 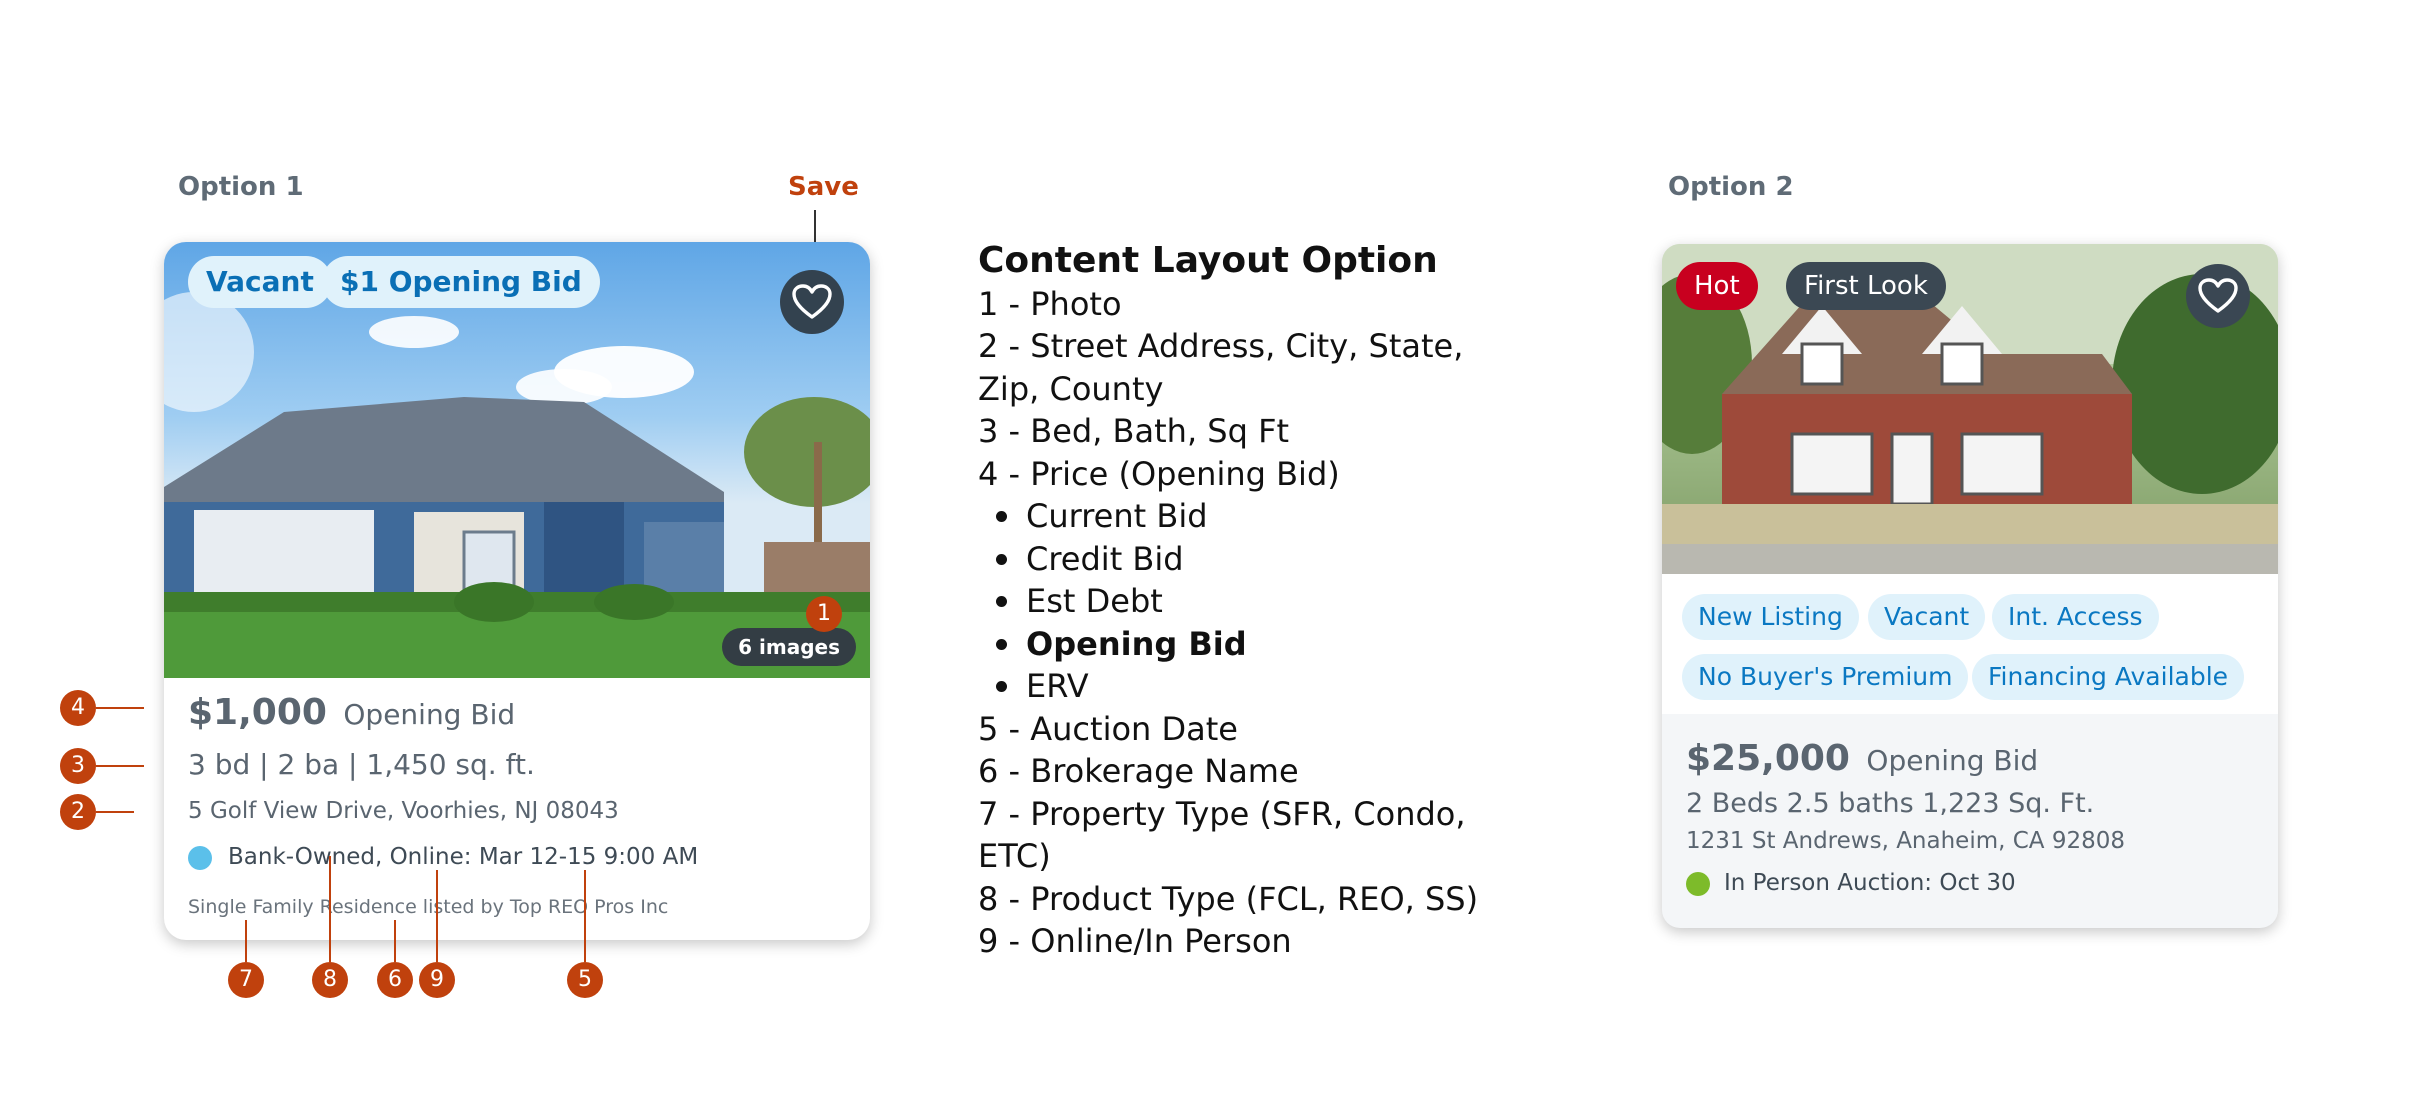 I want to click on legend-item: 4 - Price (Opening Bid), so click(x=1159, y=473).